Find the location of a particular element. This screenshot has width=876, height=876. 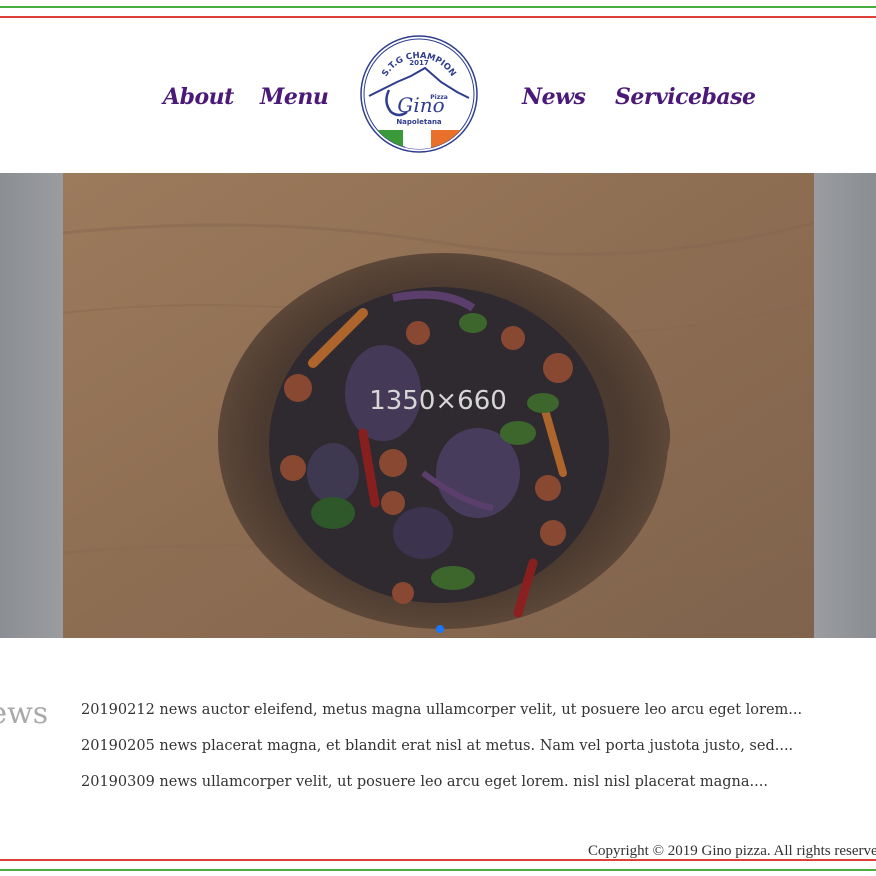

news-heading: news is located at coordinates (24, 713).